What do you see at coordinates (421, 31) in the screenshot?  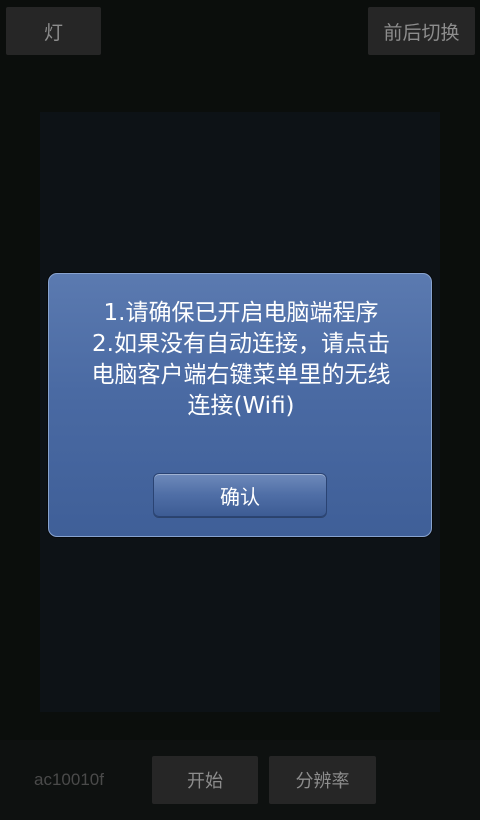 I see `switch-camera-button: 前后切换` at bounding box center [421, 31].